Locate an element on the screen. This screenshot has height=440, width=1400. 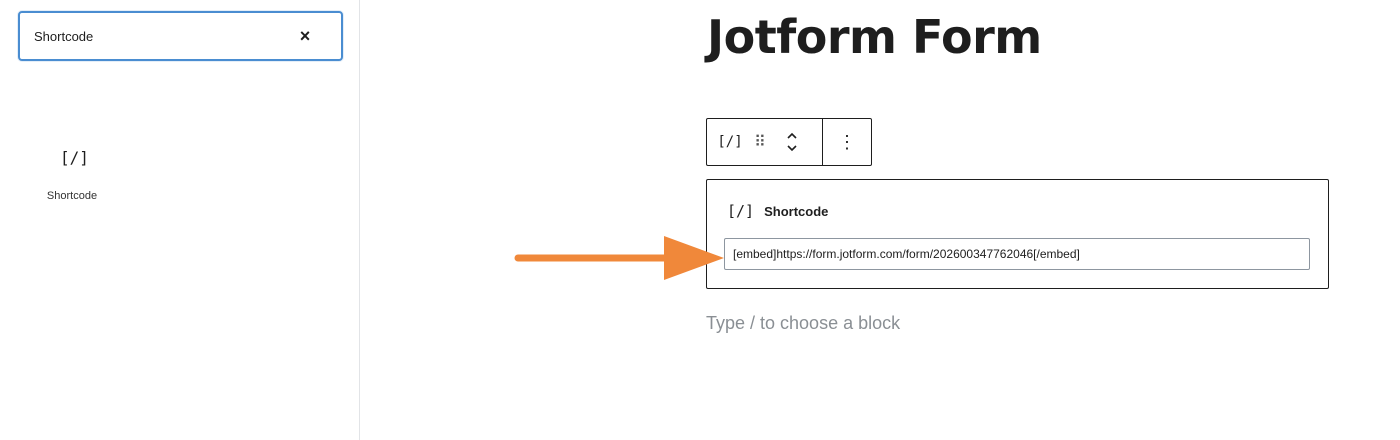
move-up-down-icon is located at coordinates (792, 142).